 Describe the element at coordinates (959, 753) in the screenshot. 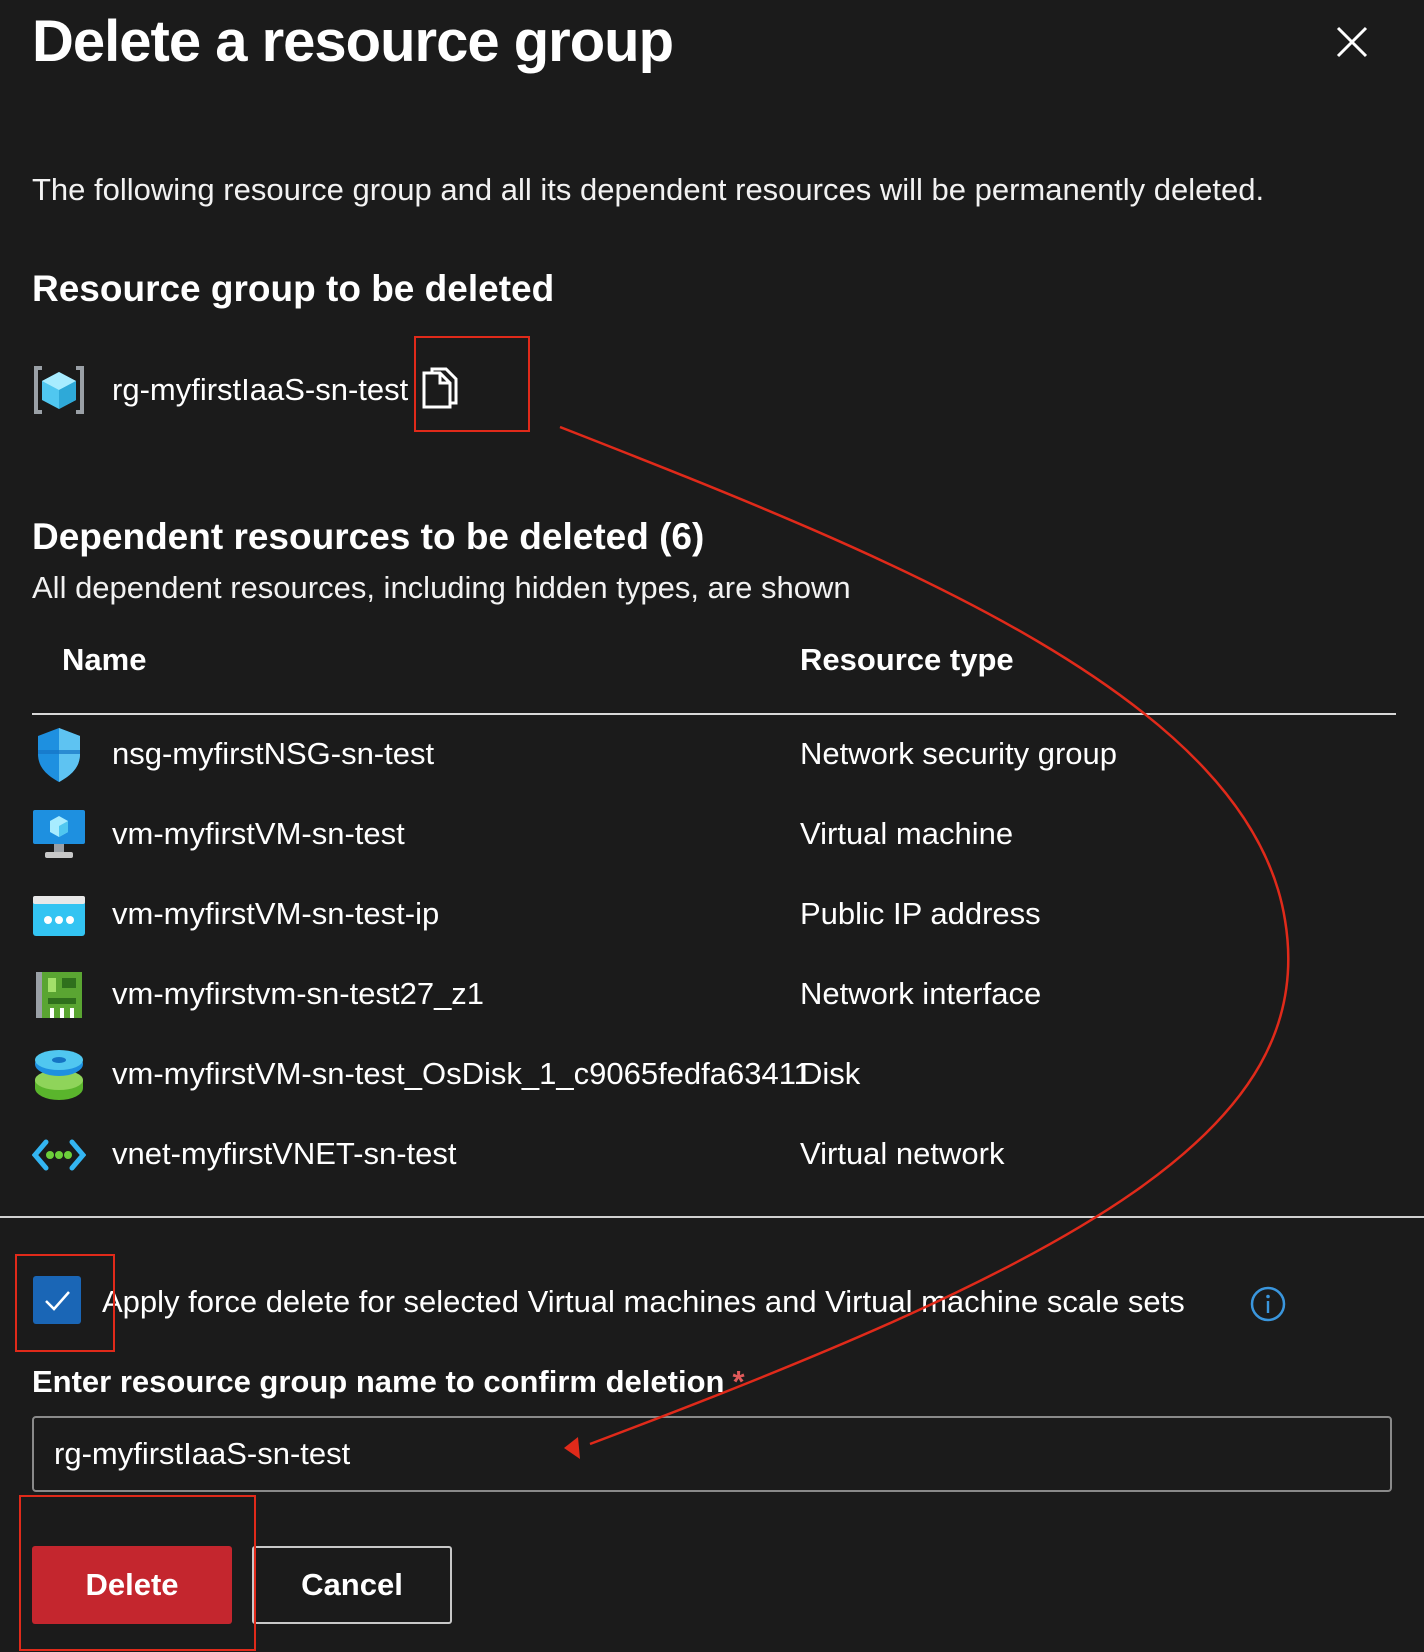

I see `resource-type: Network security group` at that location.